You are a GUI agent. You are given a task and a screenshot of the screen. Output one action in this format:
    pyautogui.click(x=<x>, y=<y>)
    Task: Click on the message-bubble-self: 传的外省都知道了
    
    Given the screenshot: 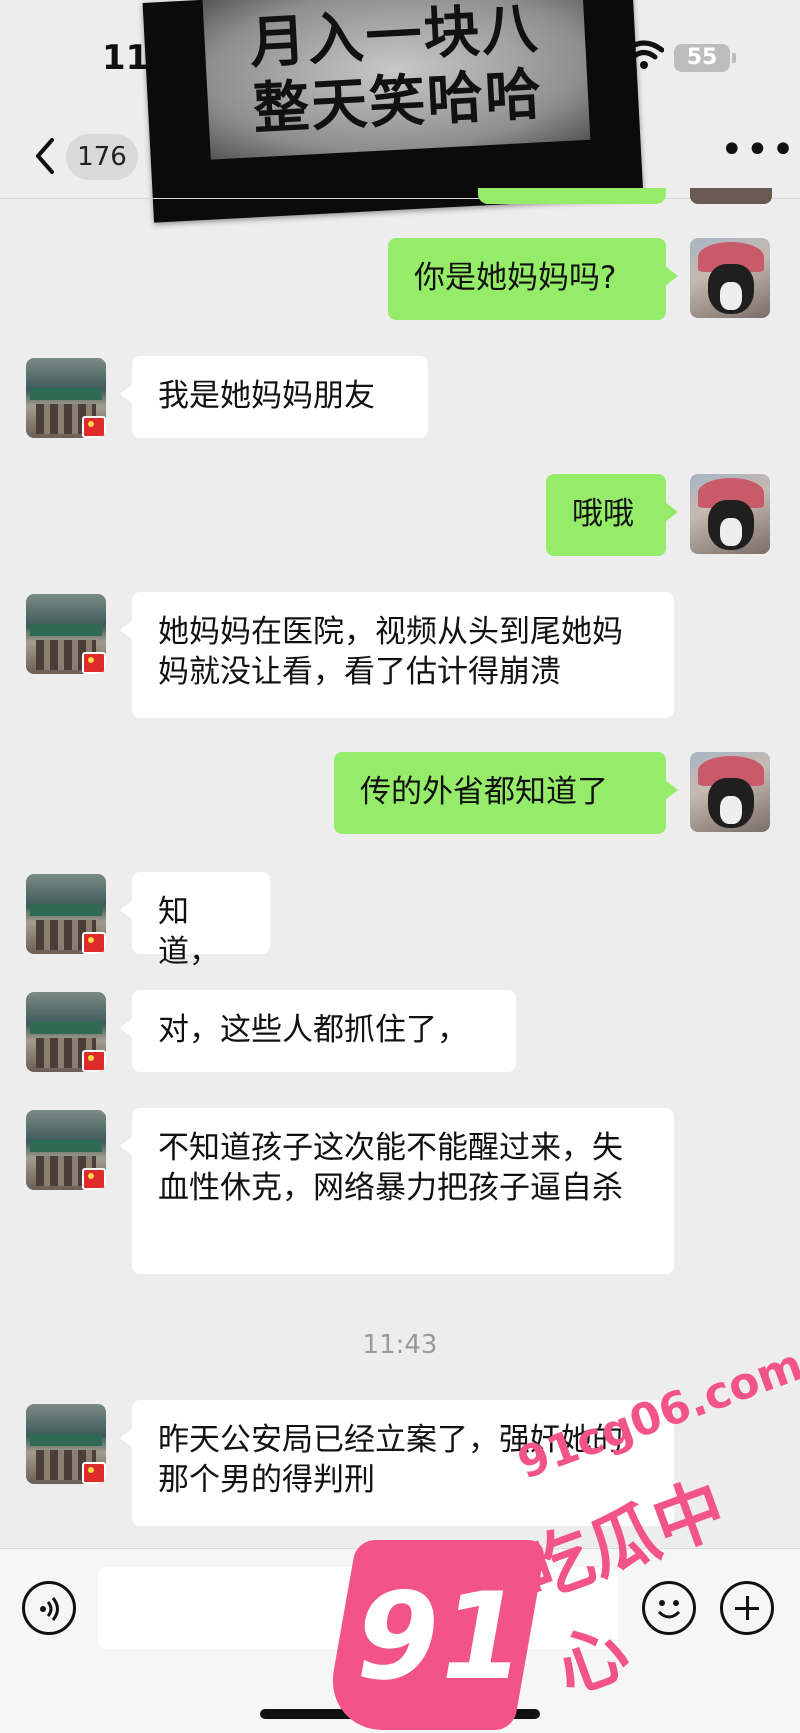 What is the action you would take?
    pyautogui.click(x=506, y=793)
    